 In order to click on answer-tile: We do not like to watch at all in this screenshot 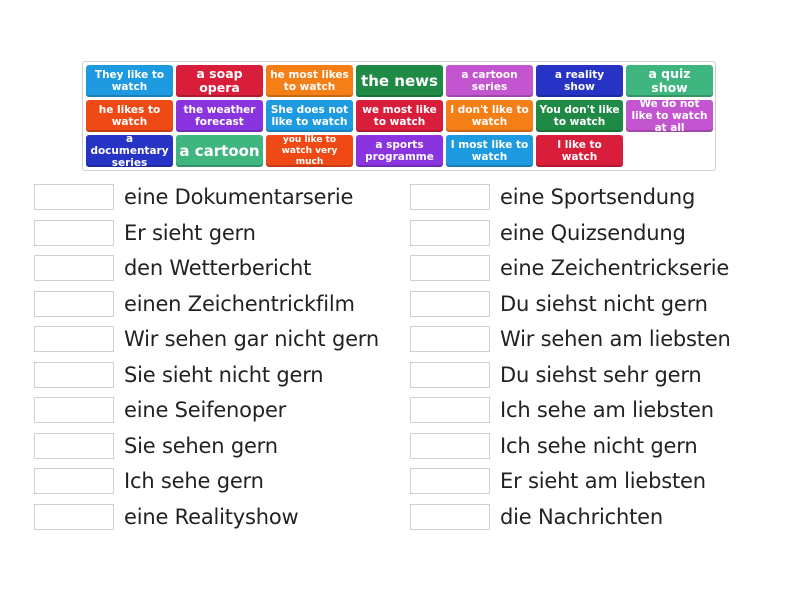, I will do `click(669, 116)`.